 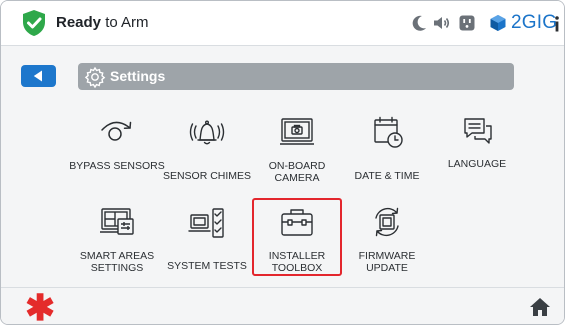 I want to click on toolbox-icon, so click(x=297, y=222).